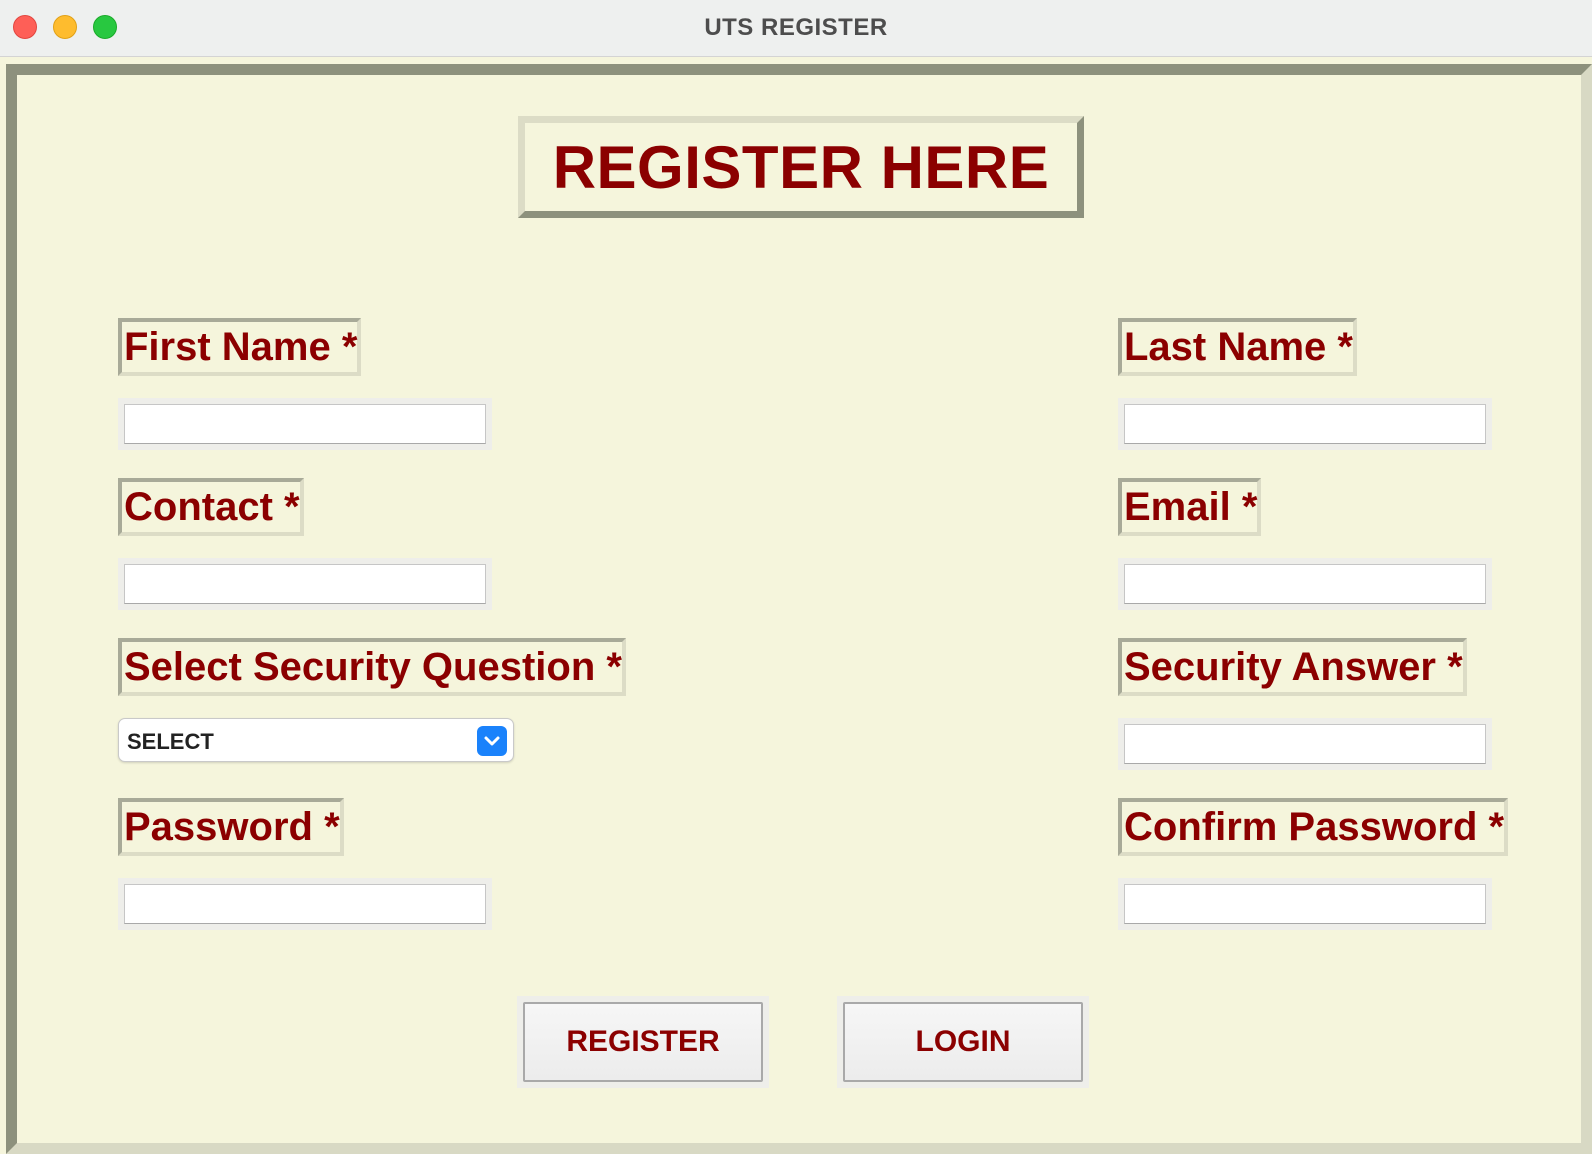  Describe the element at coordinates (170, 741) in the screenshot. I see `security-question-selected-value: SELECT` at that location.